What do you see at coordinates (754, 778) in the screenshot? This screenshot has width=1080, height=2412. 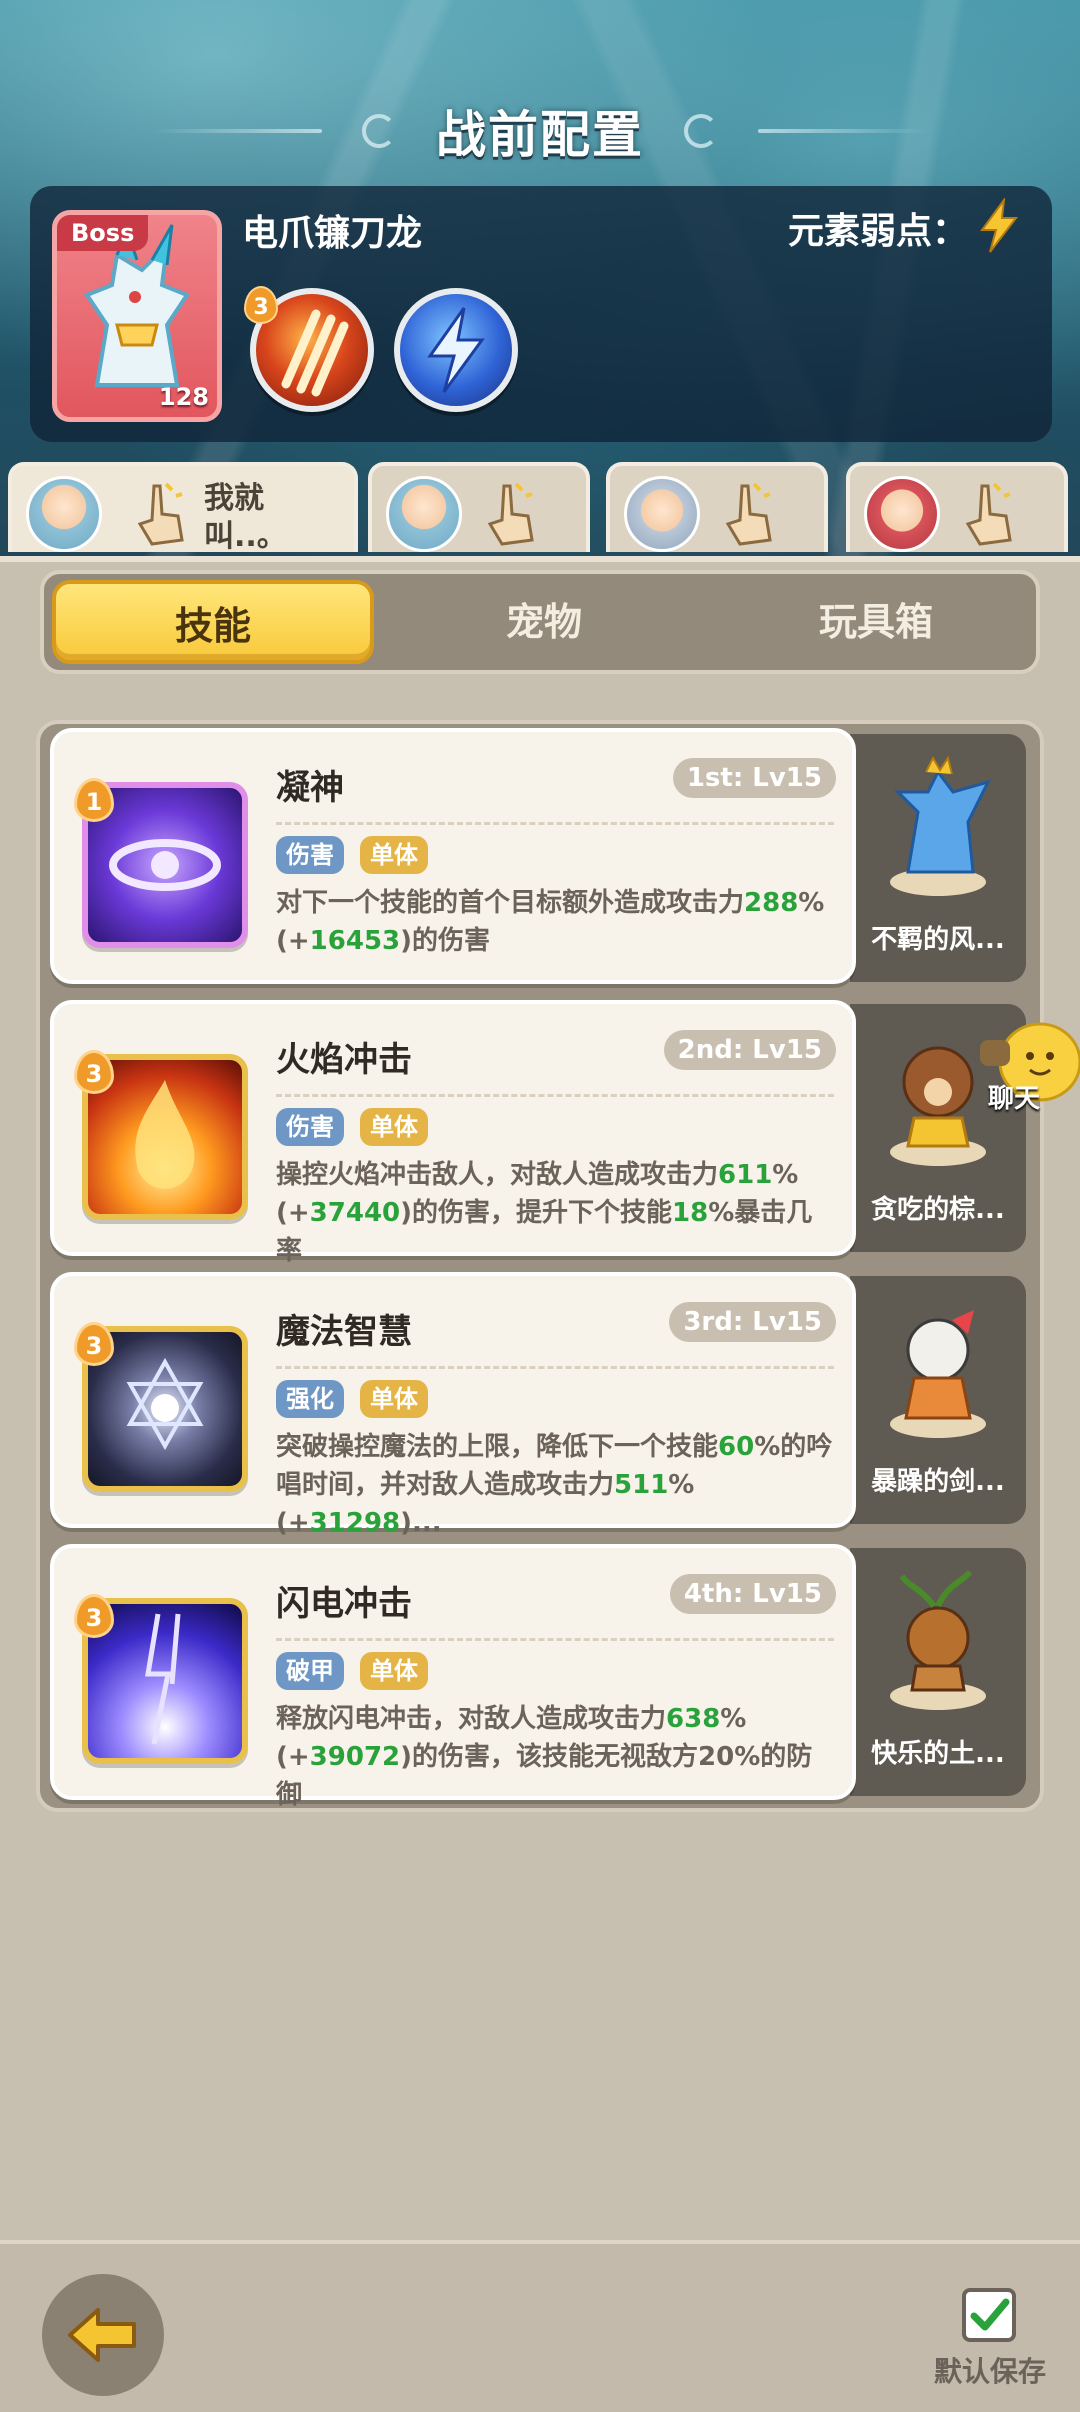 I see `skill-level: 1st: Lv15` at bounding box center [754, 778].